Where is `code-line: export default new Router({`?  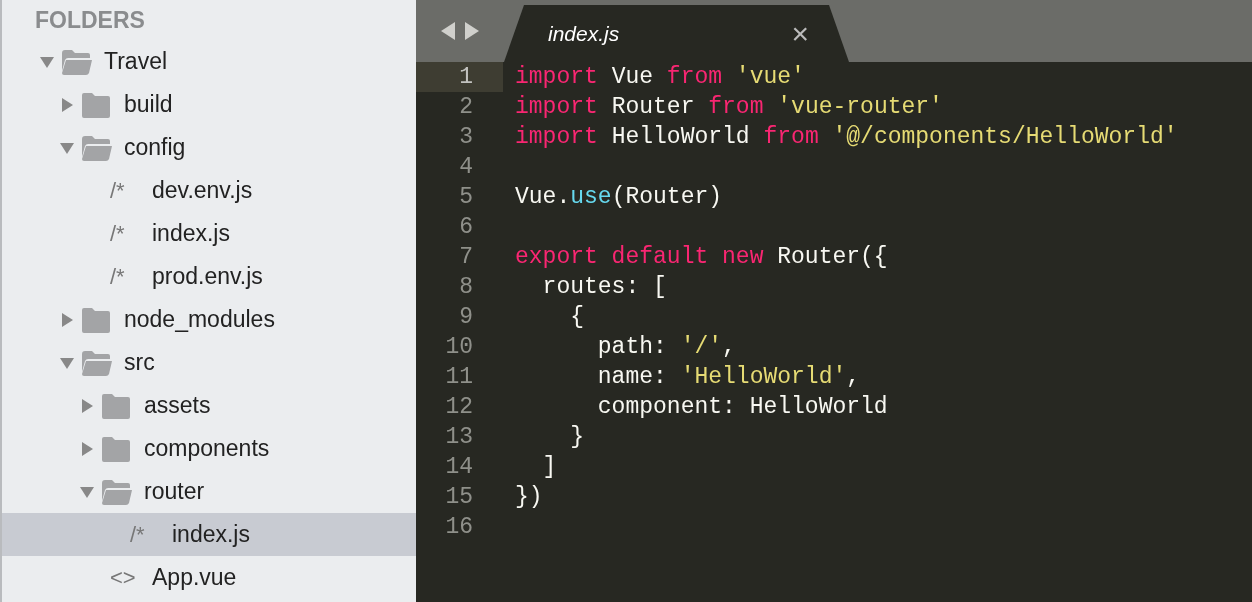 code-line: export default new Router({ is located at coordinates (701, 257).